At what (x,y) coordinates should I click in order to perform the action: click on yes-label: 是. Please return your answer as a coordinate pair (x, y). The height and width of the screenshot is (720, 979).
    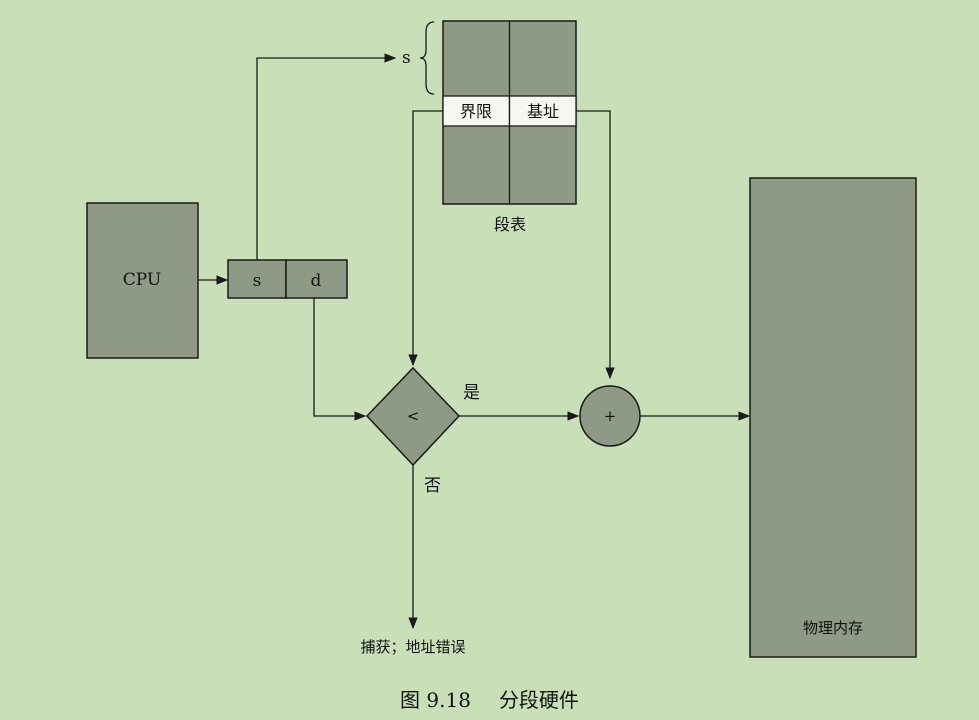
    Looking at the image, I should click on (471, 393).